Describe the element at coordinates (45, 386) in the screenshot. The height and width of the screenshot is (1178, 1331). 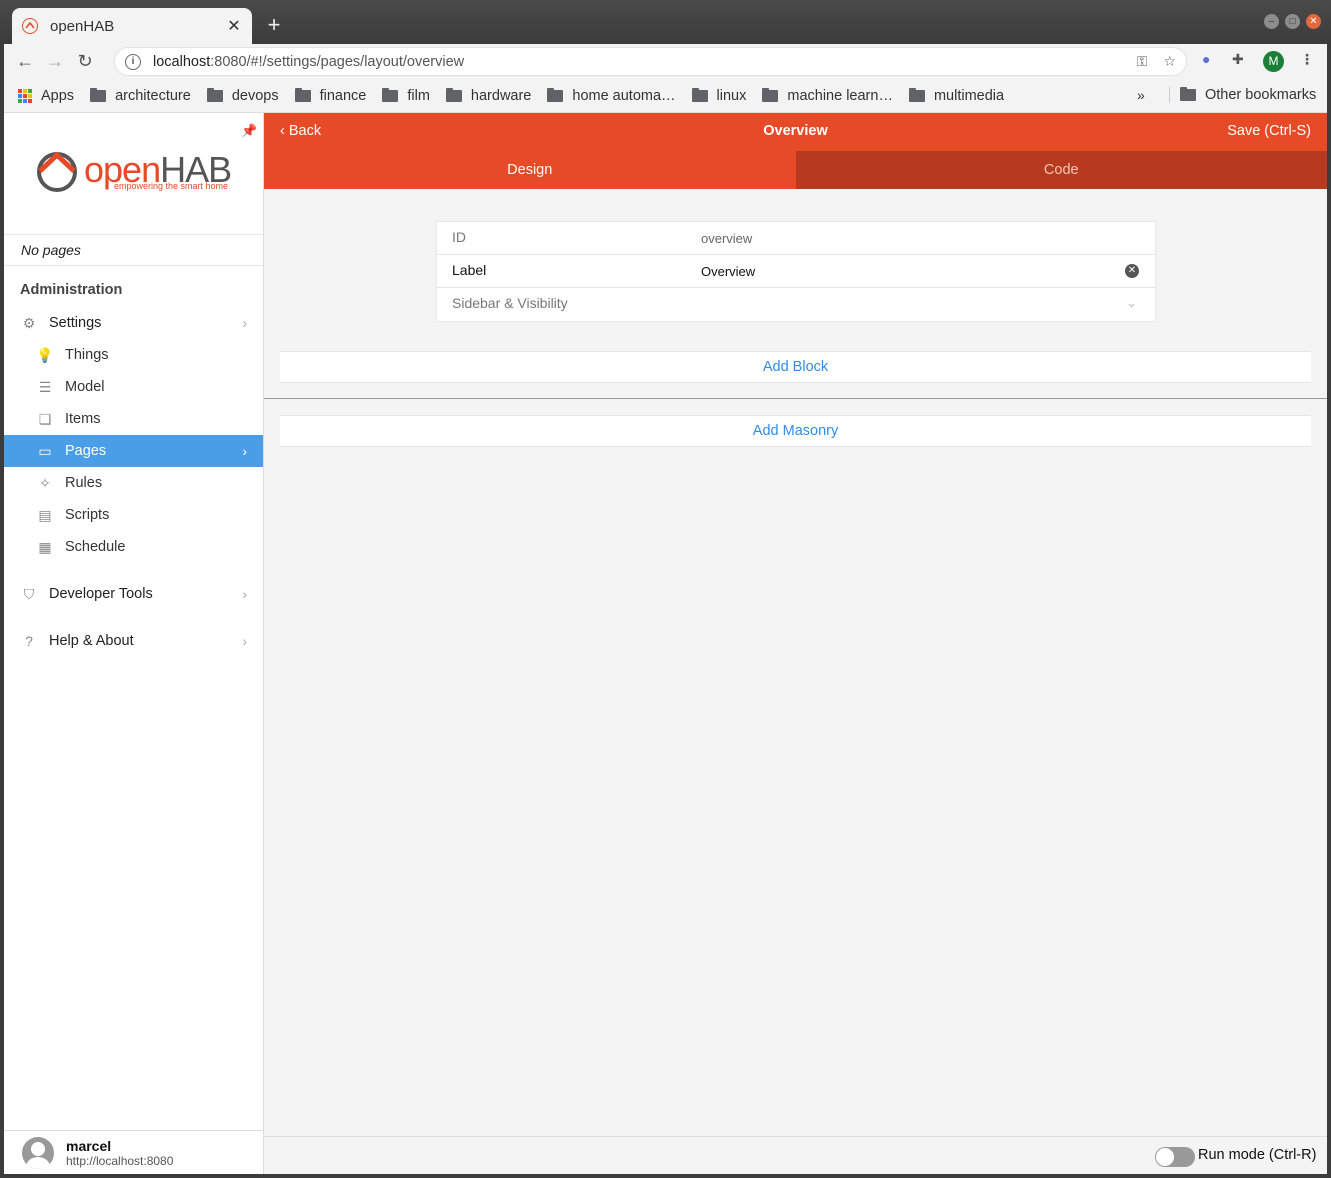
I see `list-tree-icon: ☰` at that location.